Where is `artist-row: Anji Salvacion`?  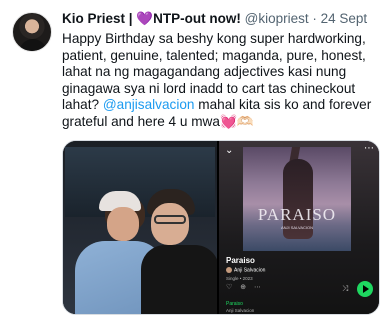
artist-row: Anji Salvacion is located at coordinates (245, 271).